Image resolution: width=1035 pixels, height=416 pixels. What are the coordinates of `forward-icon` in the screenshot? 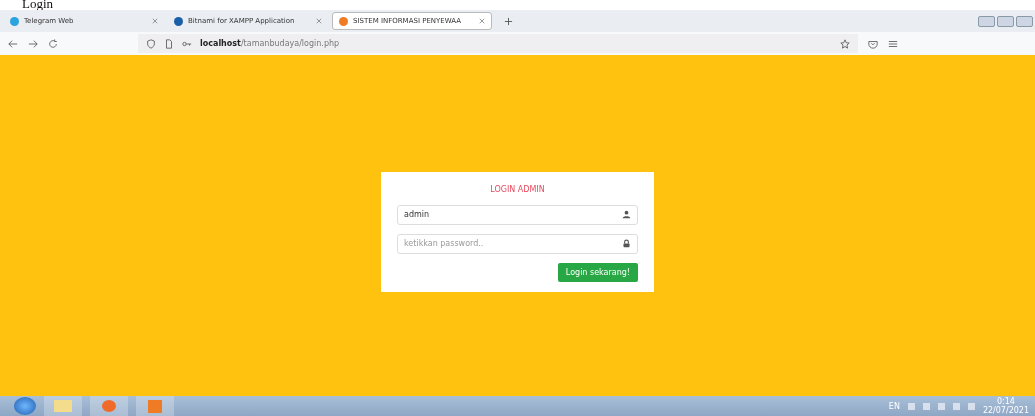 It's located at (33, 43).